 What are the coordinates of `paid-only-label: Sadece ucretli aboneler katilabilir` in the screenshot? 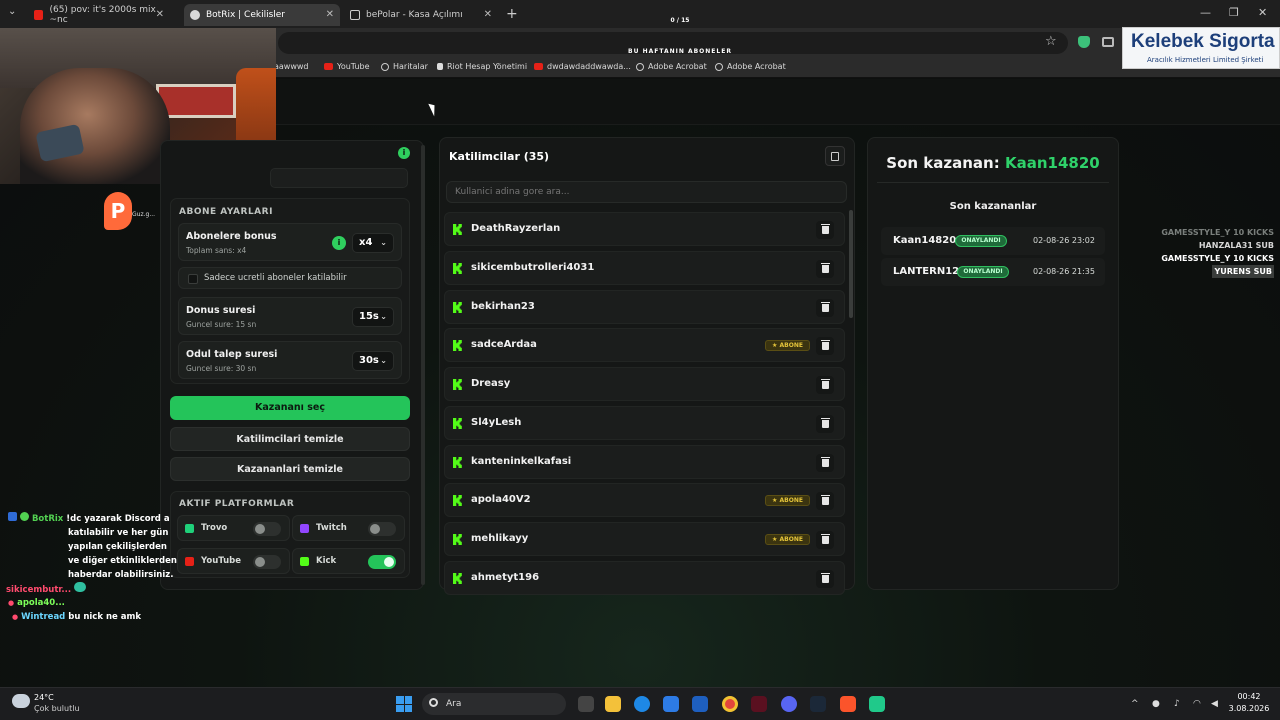 It's located at (275, 278).